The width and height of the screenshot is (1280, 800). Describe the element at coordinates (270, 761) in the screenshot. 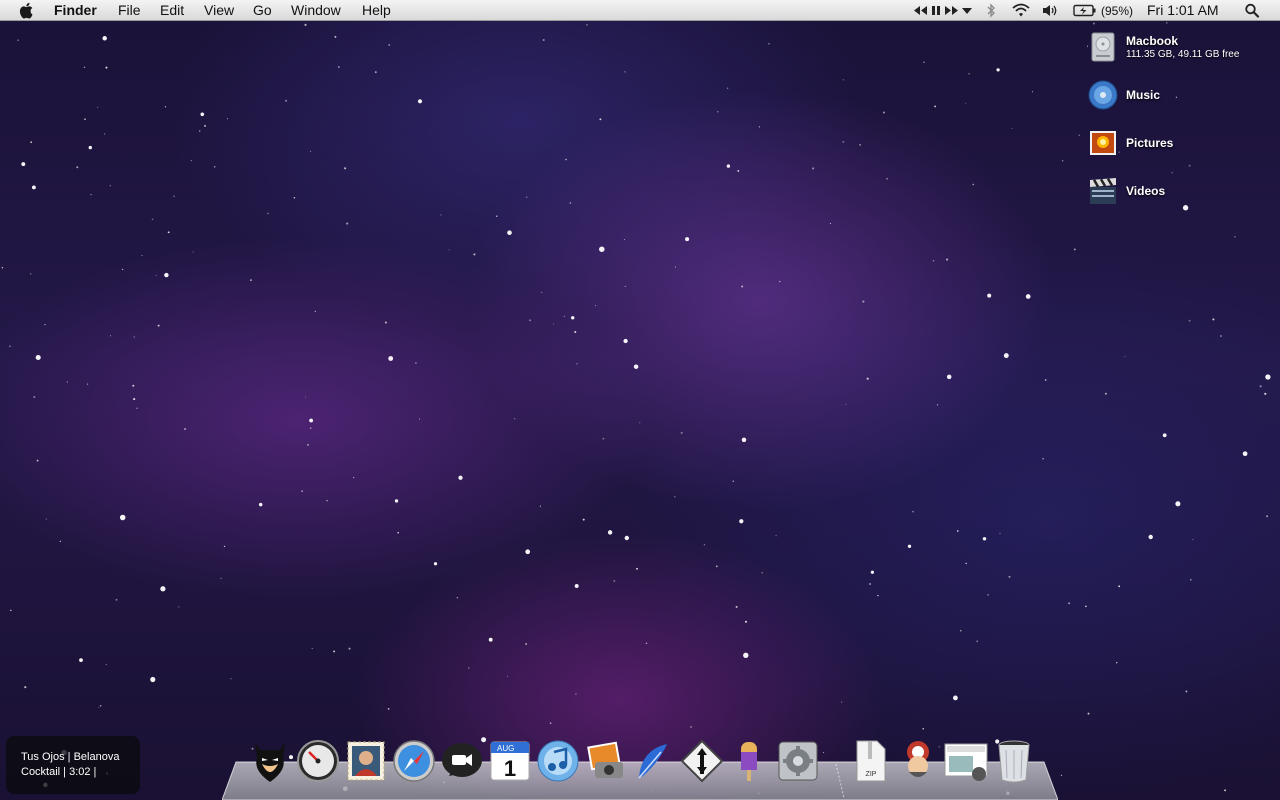

I see `dock-app-batman-finder` at that location.